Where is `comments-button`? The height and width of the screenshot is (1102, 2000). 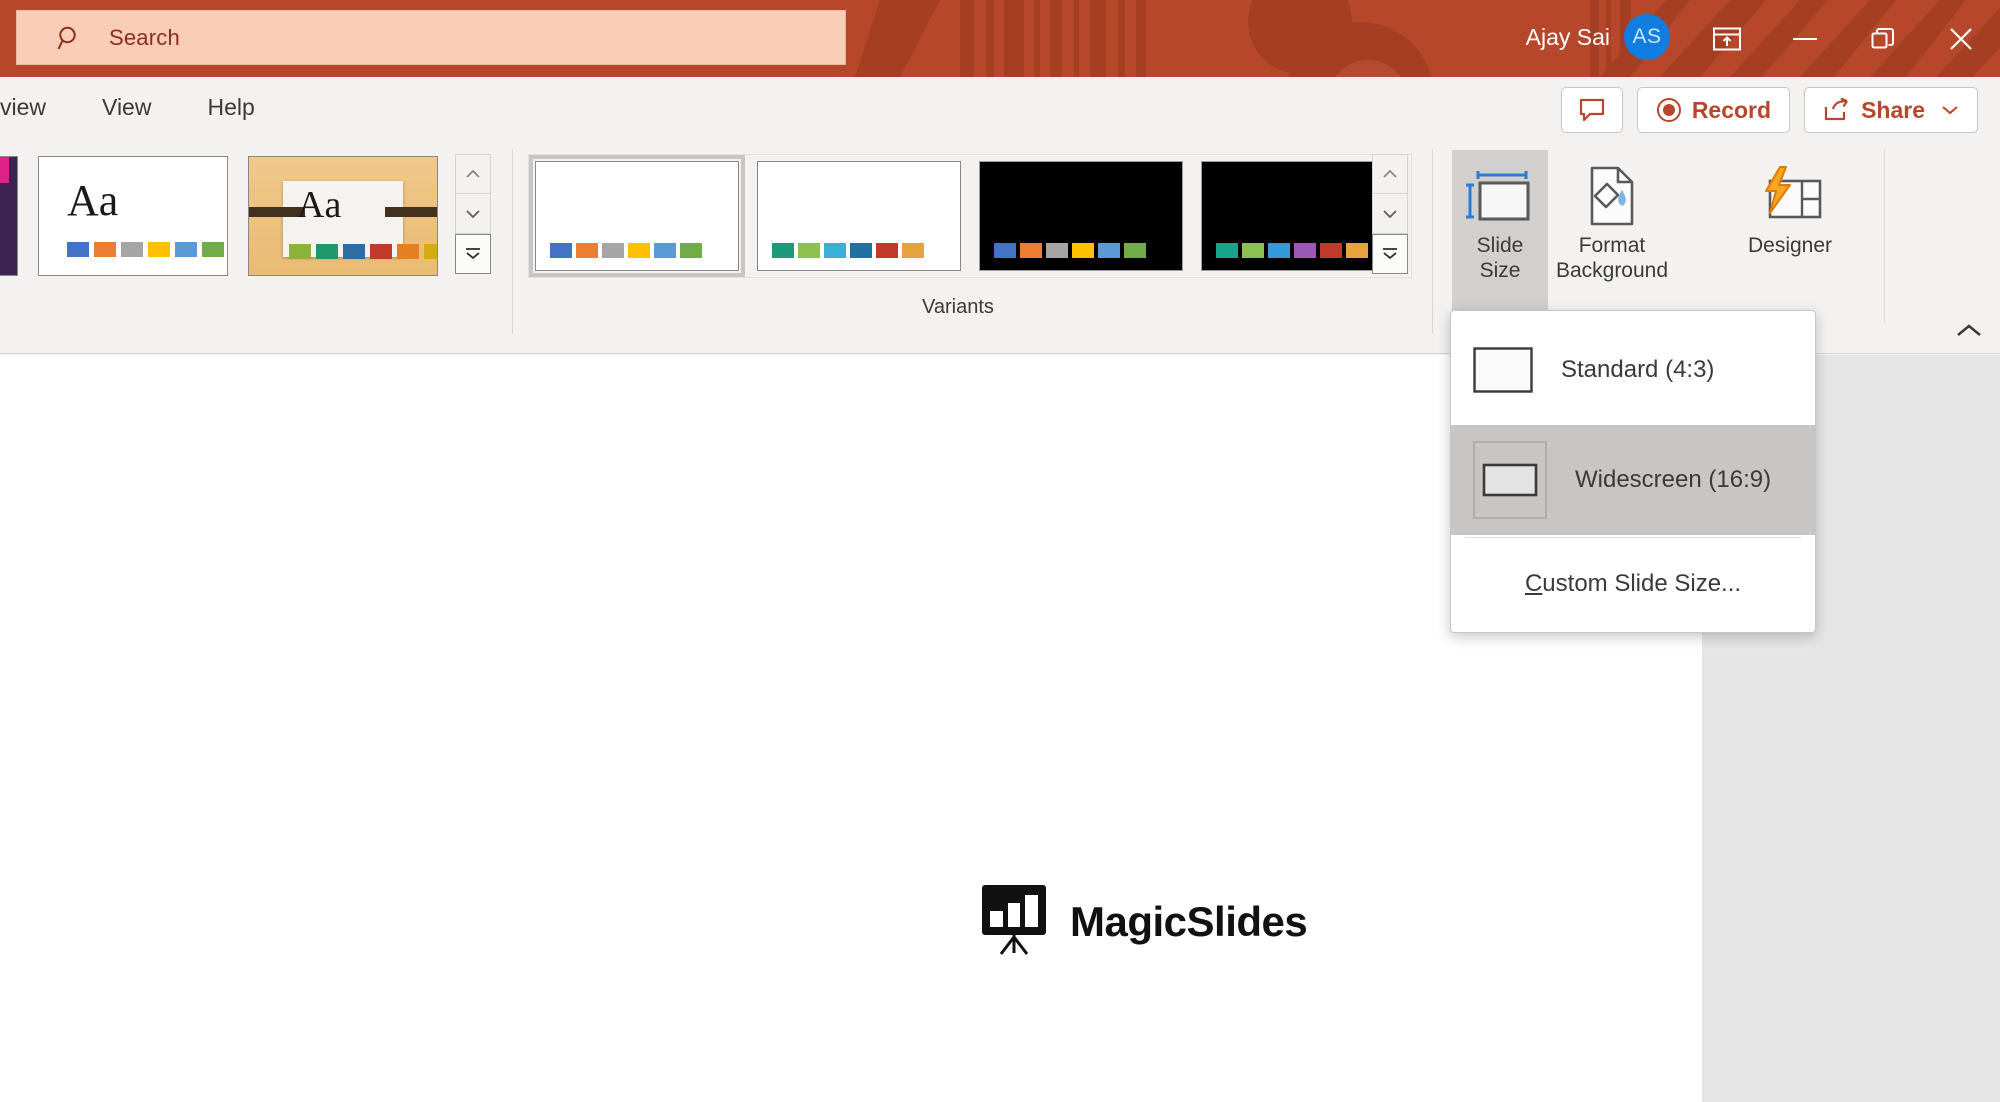
comments-button is located at coordinates (1591, 110).